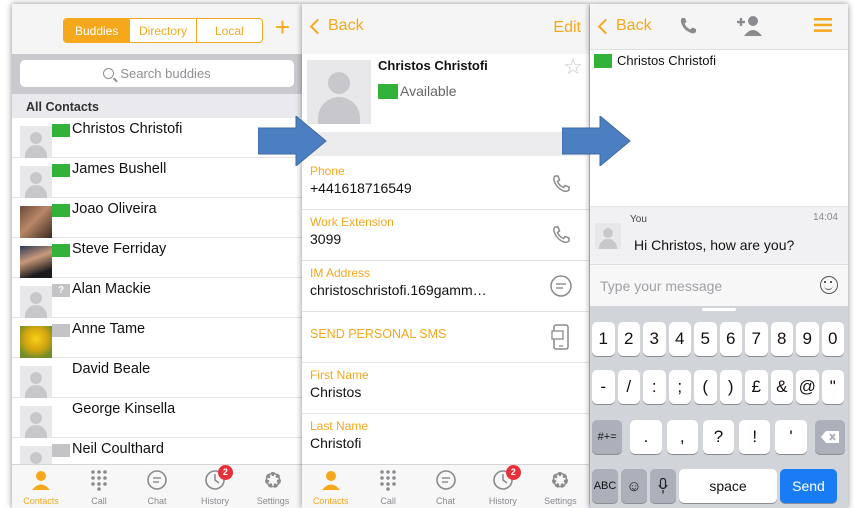 The height and width of the screenshot is (508, 854). What do you see at coordinates (228, 30) in the screenshot?
I see `segment-local: Local` at bounding box center [228, 30].